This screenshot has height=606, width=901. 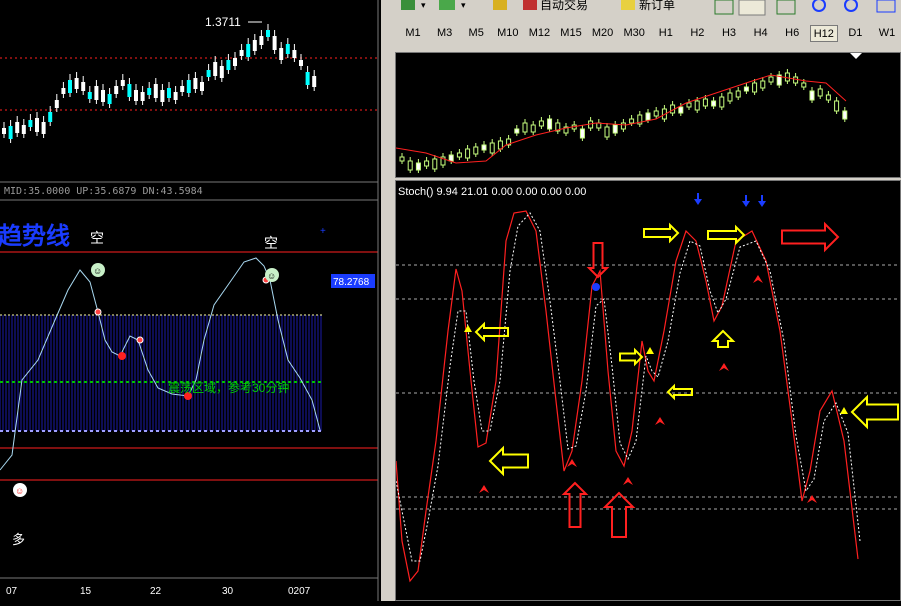 I want to click on window-splitter, so click(x=387, y=300).